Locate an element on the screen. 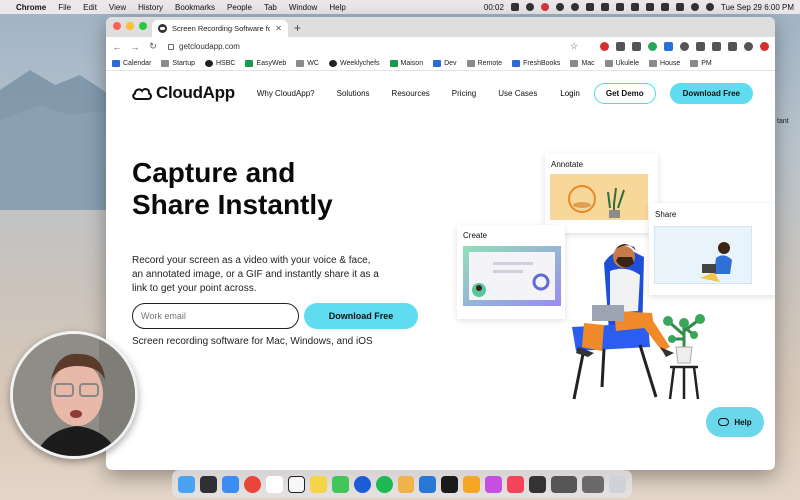  profile-avatar is located at coordinates (748, 46).